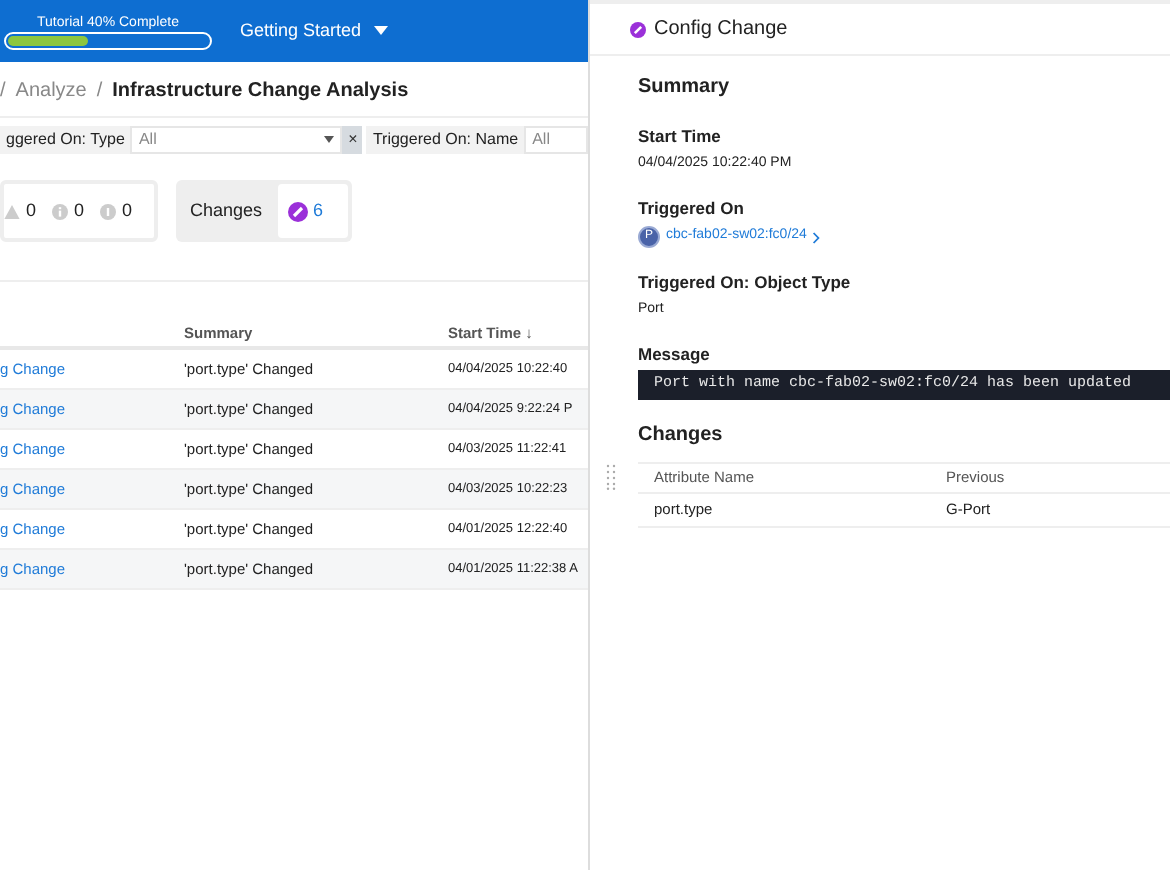 The width and height of the screenshot is (1170, 870). Describe the element at coordinates (65, 140) in the screenshot. I see `filter-label: ggered On: Type` at that location.